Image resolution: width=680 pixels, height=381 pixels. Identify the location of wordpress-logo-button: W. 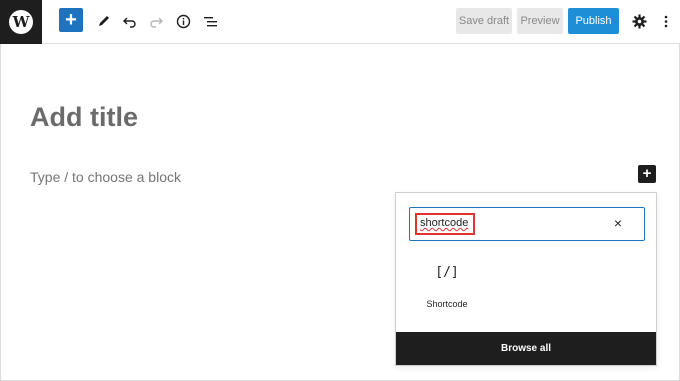
(21, 22).